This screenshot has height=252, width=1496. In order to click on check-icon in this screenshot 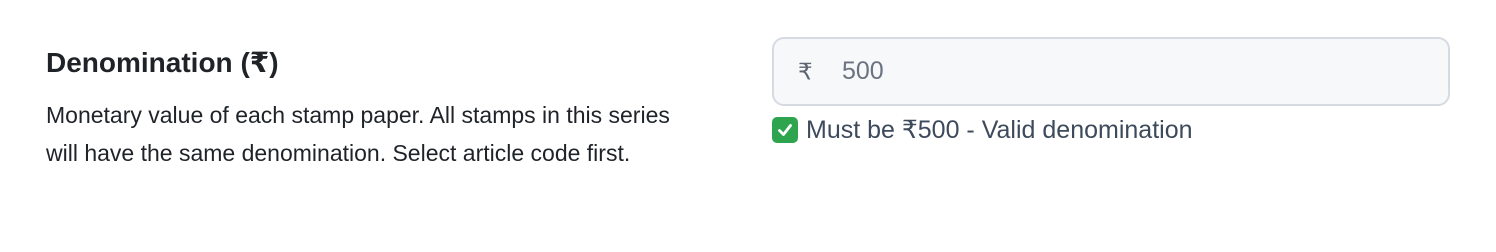, I will do `click(785, 130)`.